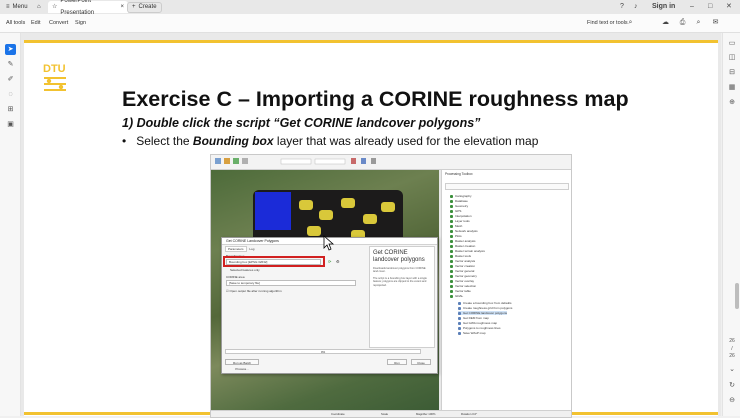 This screenshot has width=740, height=418. I want to click on home-tab-icon: ⌂, so click(39, 7).